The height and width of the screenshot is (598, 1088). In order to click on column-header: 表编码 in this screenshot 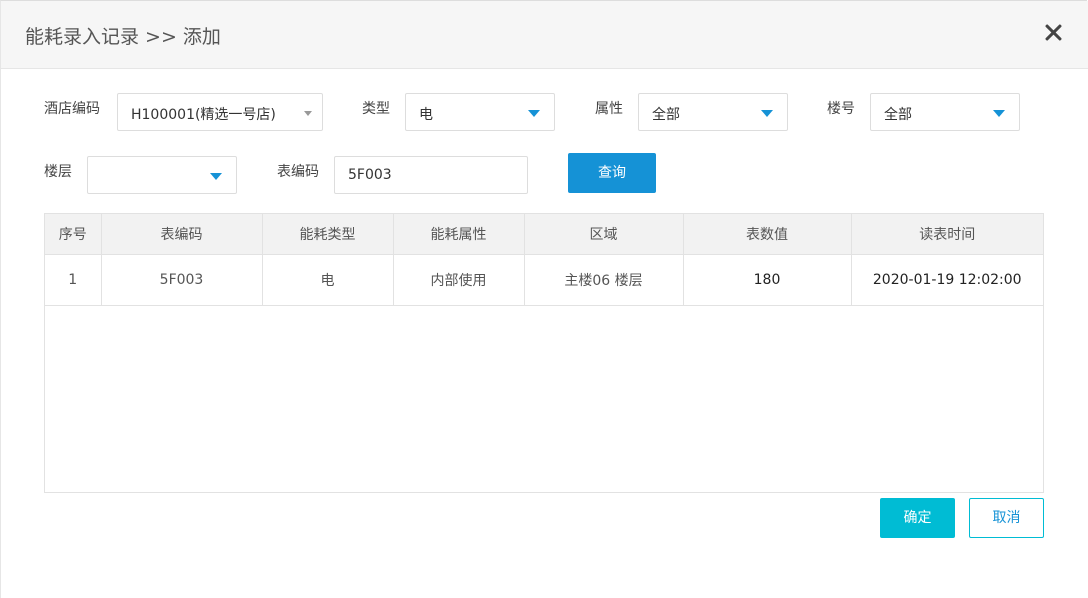, I will do `click(182, 234)`.